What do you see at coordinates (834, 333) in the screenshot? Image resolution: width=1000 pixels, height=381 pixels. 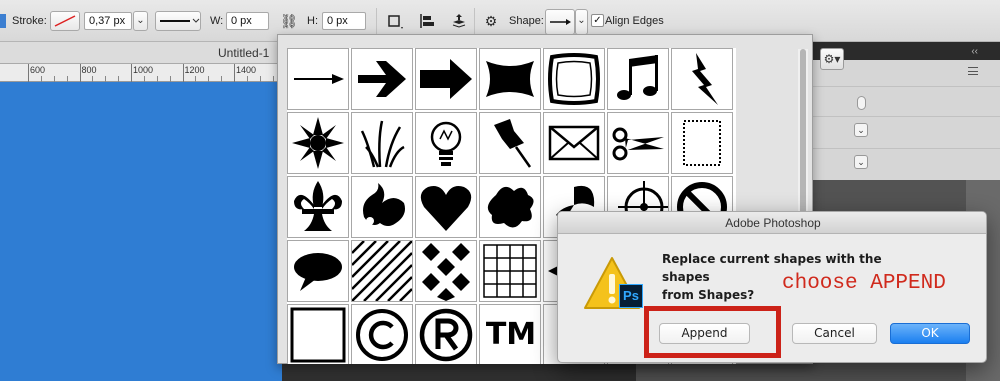 I see `cancel-button: Cancel` at bounding box center [834, 333].